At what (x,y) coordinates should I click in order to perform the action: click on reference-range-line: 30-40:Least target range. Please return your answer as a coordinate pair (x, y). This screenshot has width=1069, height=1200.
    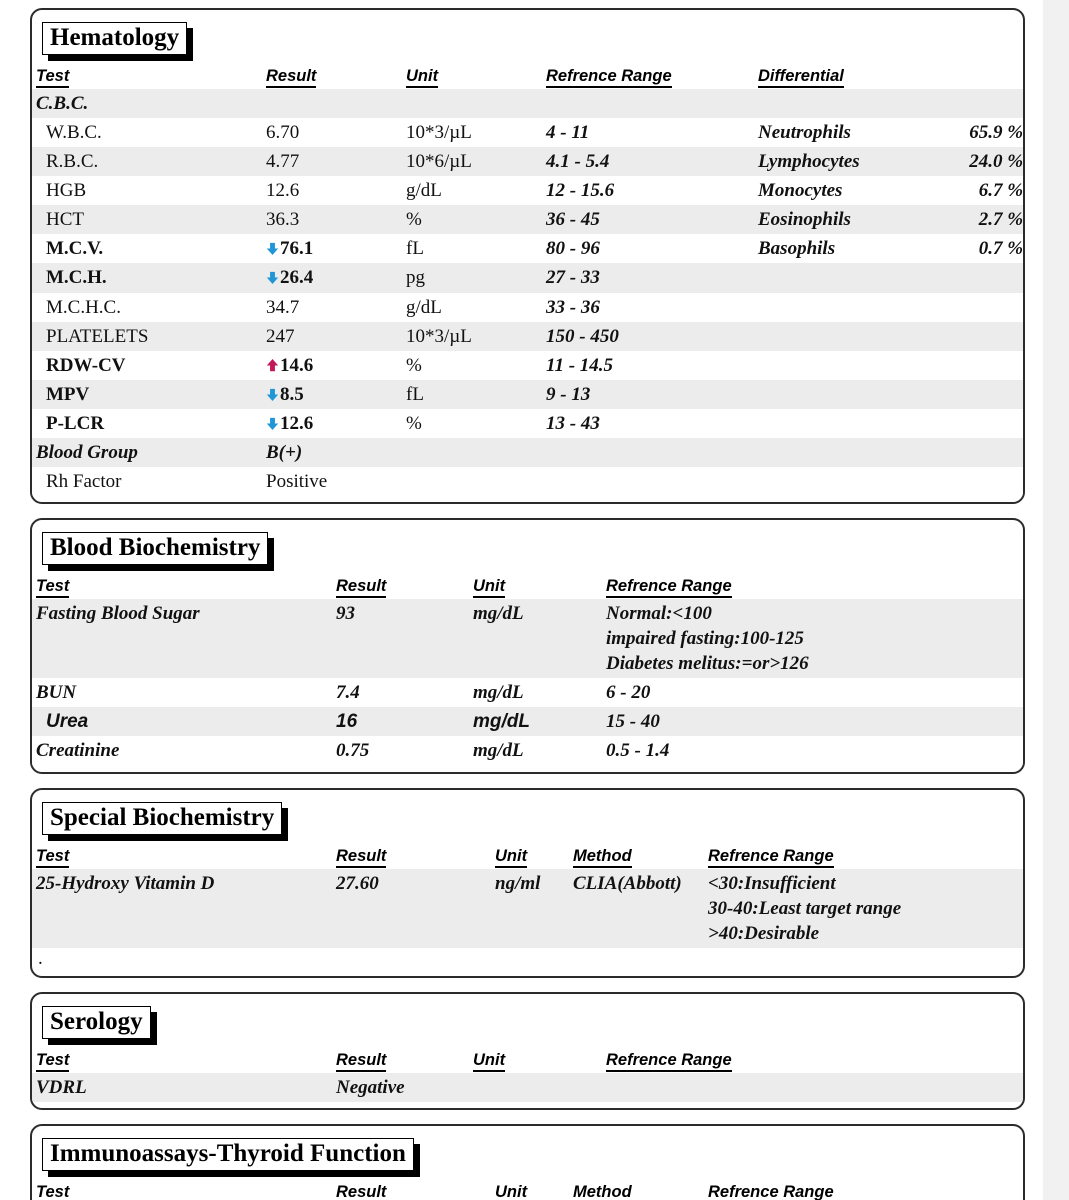
    Looking at the image, I should click on (805, 908).